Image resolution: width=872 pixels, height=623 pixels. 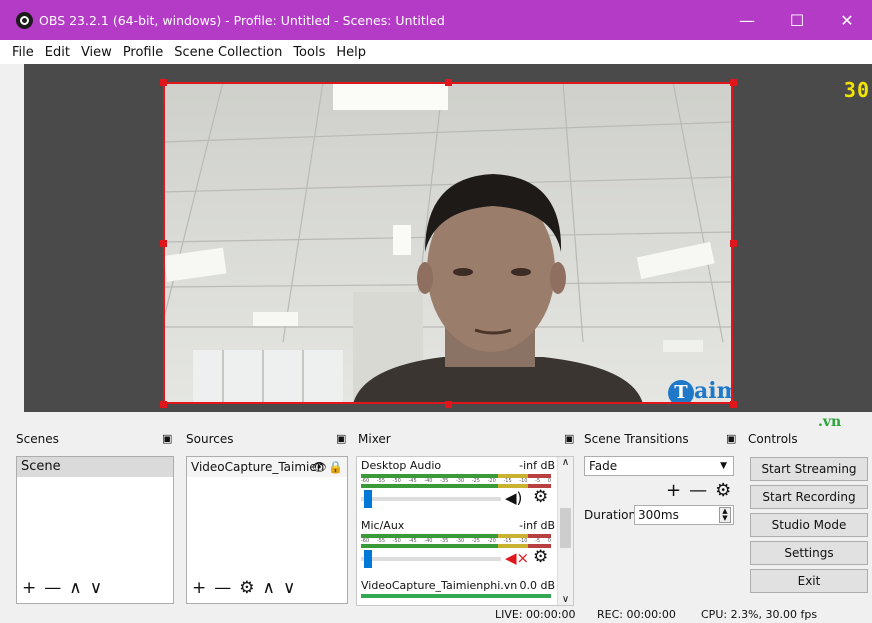 I want to click on start-streaming-button: Start Streaming, so click(x=809, y=469).